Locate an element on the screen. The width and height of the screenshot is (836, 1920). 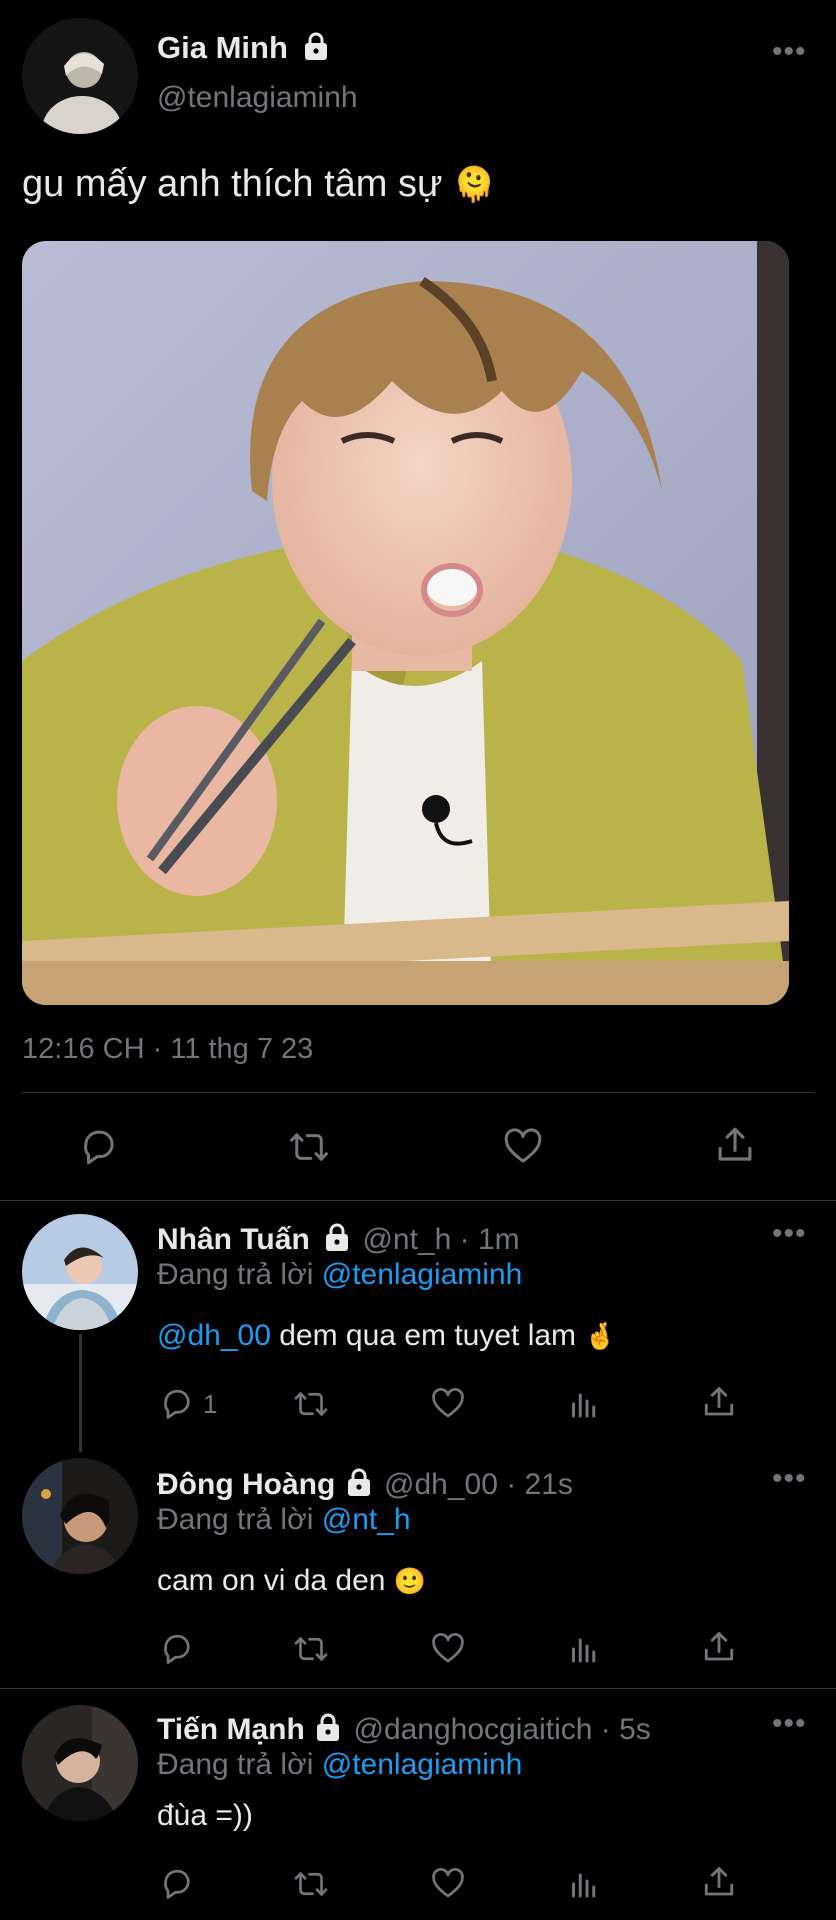
reply-divider is located at coordinates (418, 1688).